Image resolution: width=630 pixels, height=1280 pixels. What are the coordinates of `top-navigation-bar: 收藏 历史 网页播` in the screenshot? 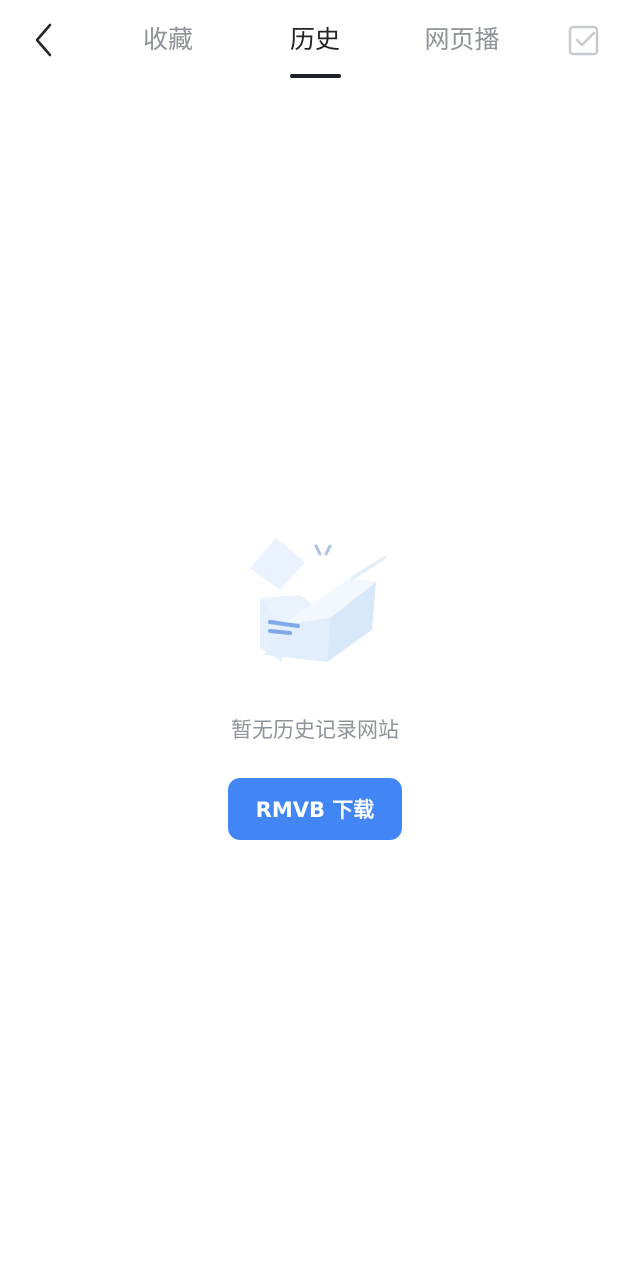 It's located at (315, 42).